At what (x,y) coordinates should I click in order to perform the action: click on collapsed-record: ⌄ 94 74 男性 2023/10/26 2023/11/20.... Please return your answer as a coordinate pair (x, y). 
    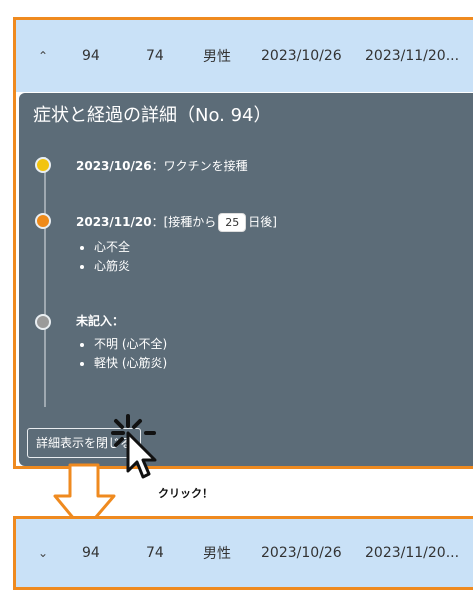
    Looking at the image, I should click on (243, 553).